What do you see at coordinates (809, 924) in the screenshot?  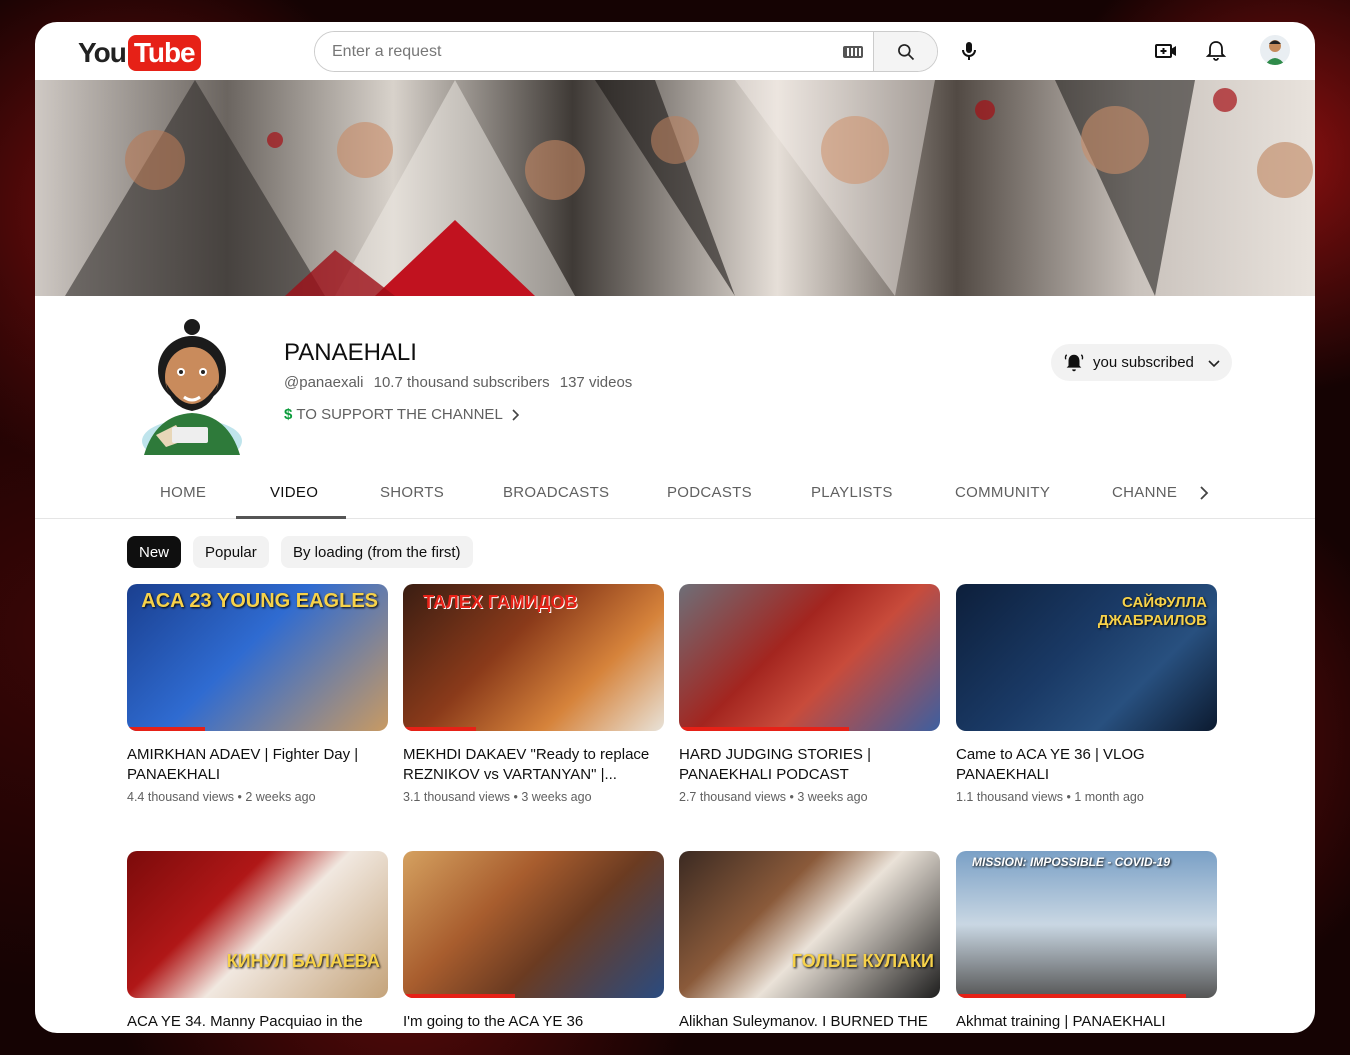 I see `video-thumbnail: ГОЛЫЕ КУЛАКИ` at bounding box center [809, 924].